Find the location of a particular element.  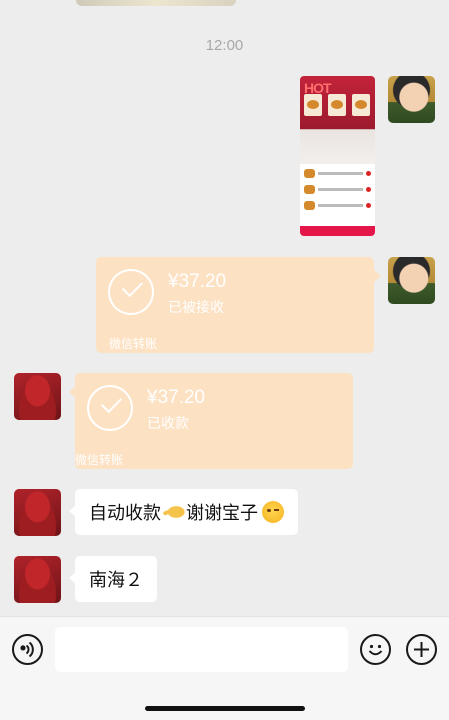

message-text: 南海２ is located at coordinates (116, 580).